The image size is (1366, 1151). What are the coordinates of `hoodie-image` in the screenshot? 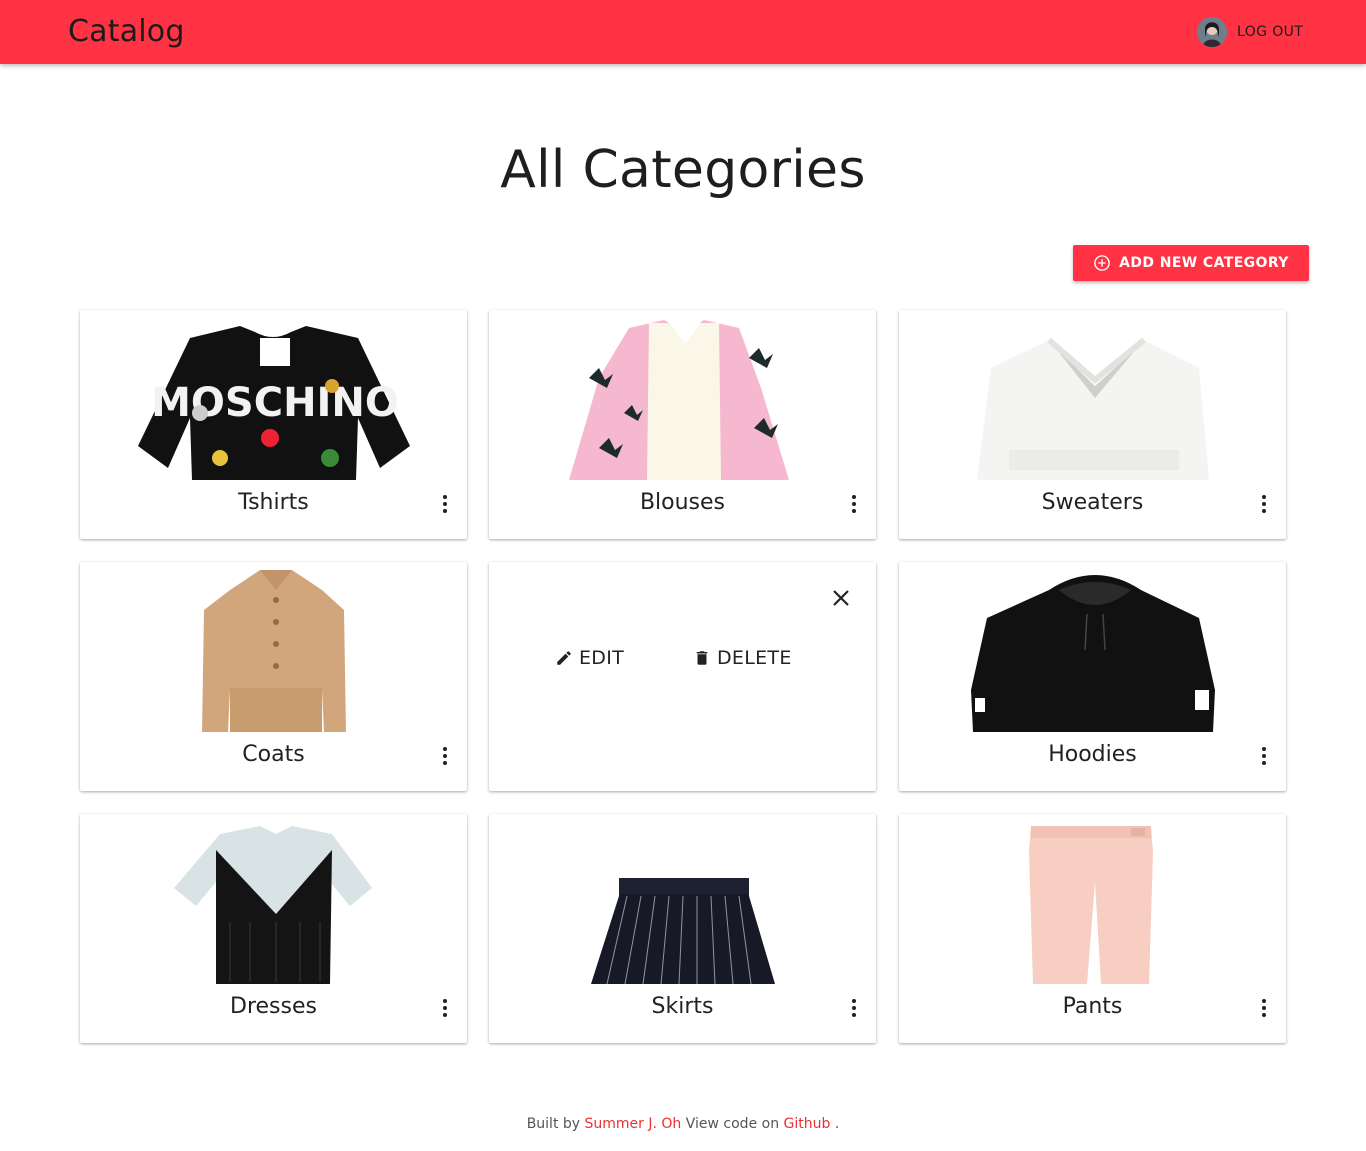 It's located at (1093, 653).